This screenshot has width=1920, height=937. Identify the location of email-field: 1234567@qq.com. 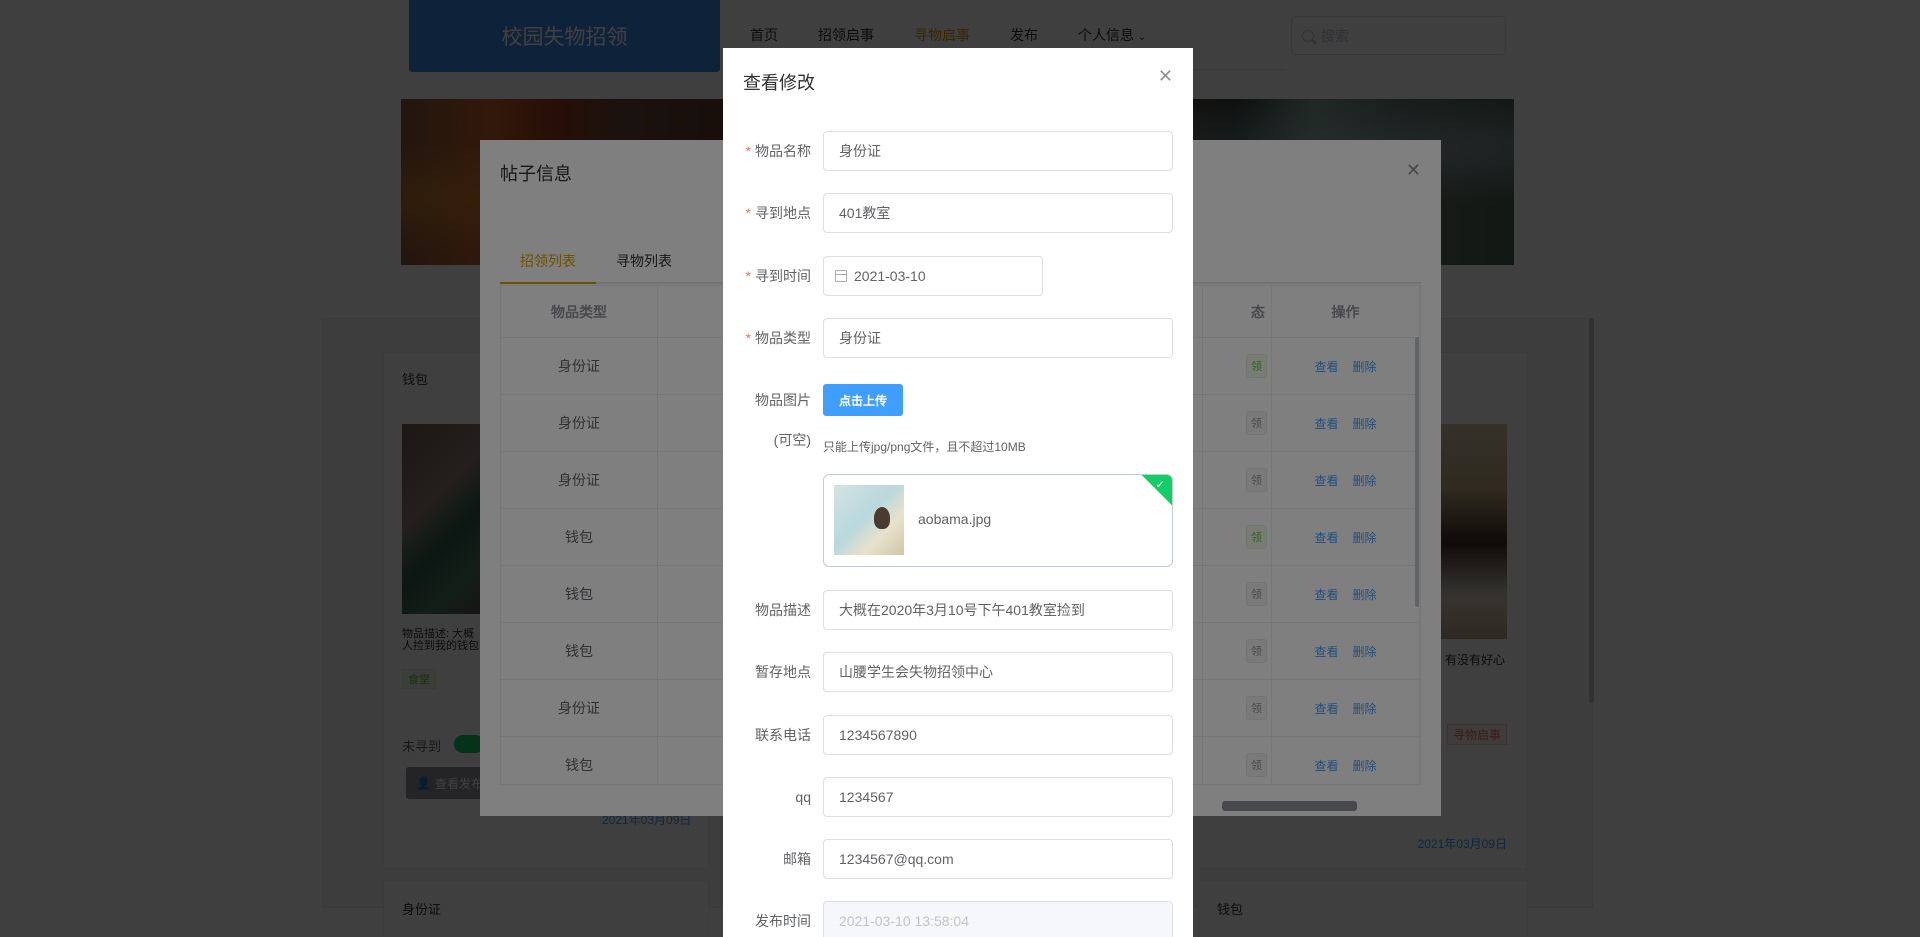
(998, 859).